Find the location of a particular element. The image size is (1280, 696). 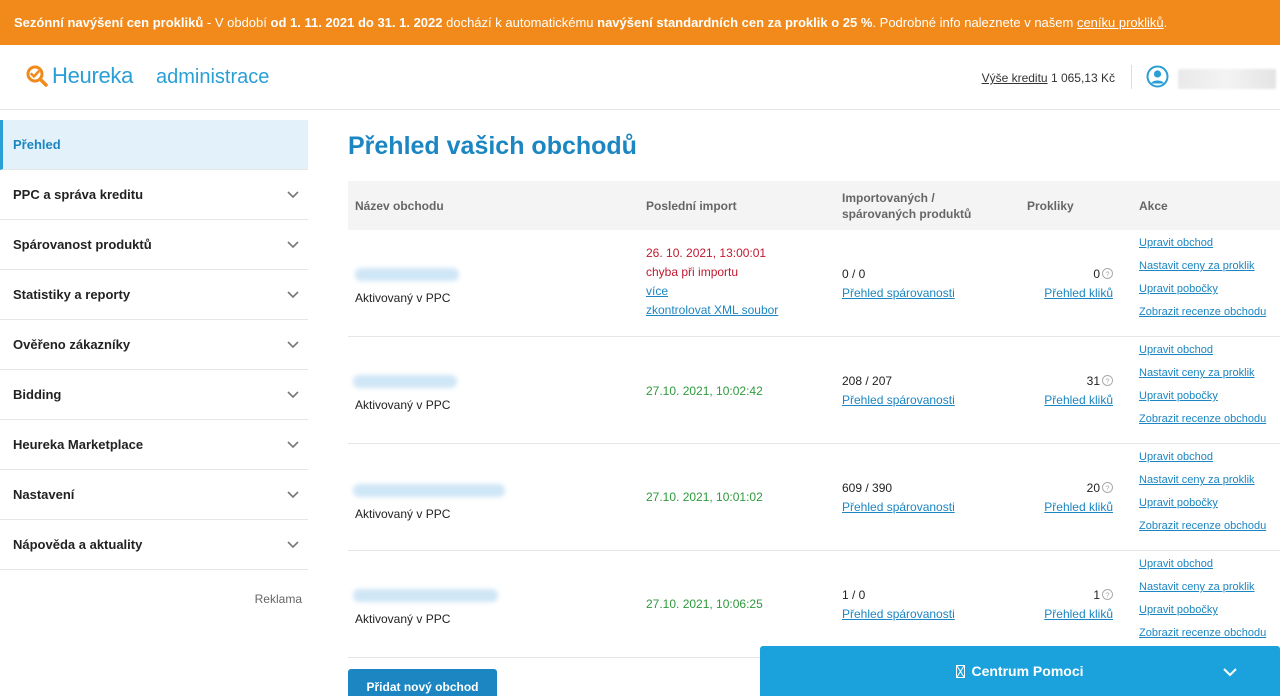

products-cell: 1 / 0 Přehled spárovanosti is located at coordinates (898, 605).